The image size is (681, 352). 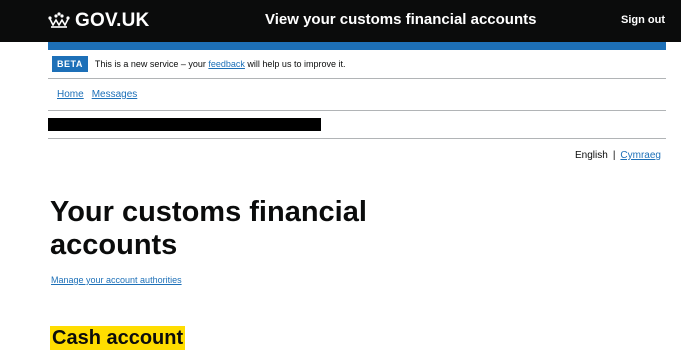 I want to click on manage-account-authorities-link: Manage your account authorities, so click(x=116, y=280).